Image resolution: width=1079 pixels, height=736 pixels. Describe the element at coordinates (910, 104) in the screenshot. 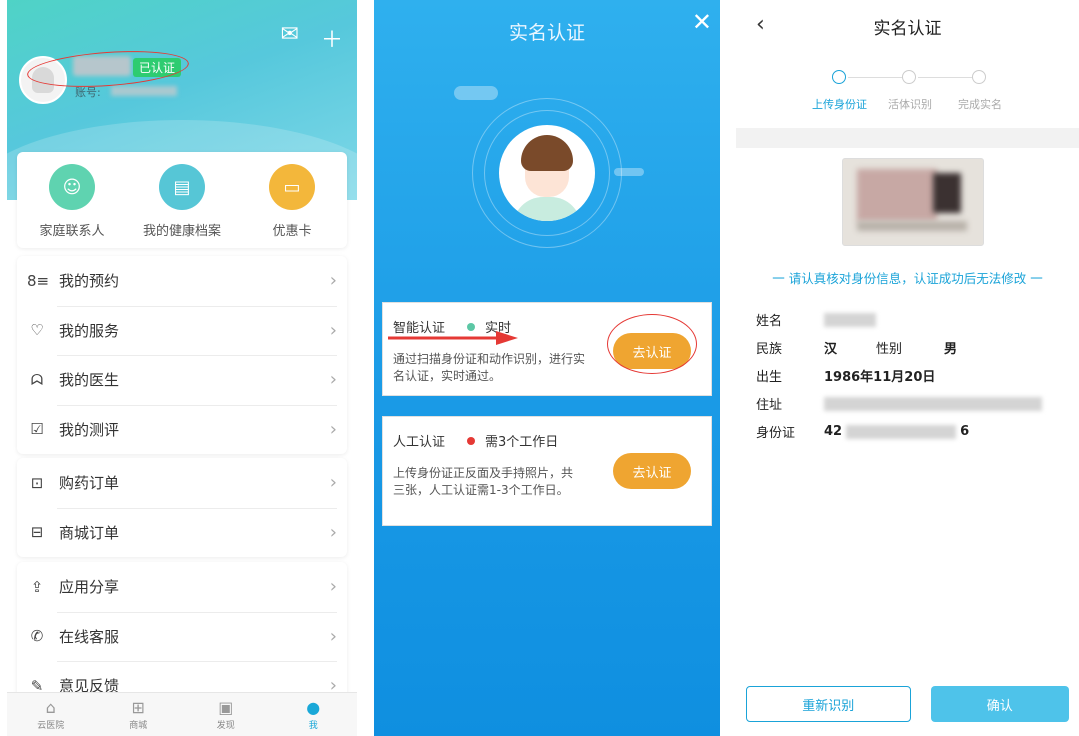

I see `step-2-label: 活体识别` at that location.